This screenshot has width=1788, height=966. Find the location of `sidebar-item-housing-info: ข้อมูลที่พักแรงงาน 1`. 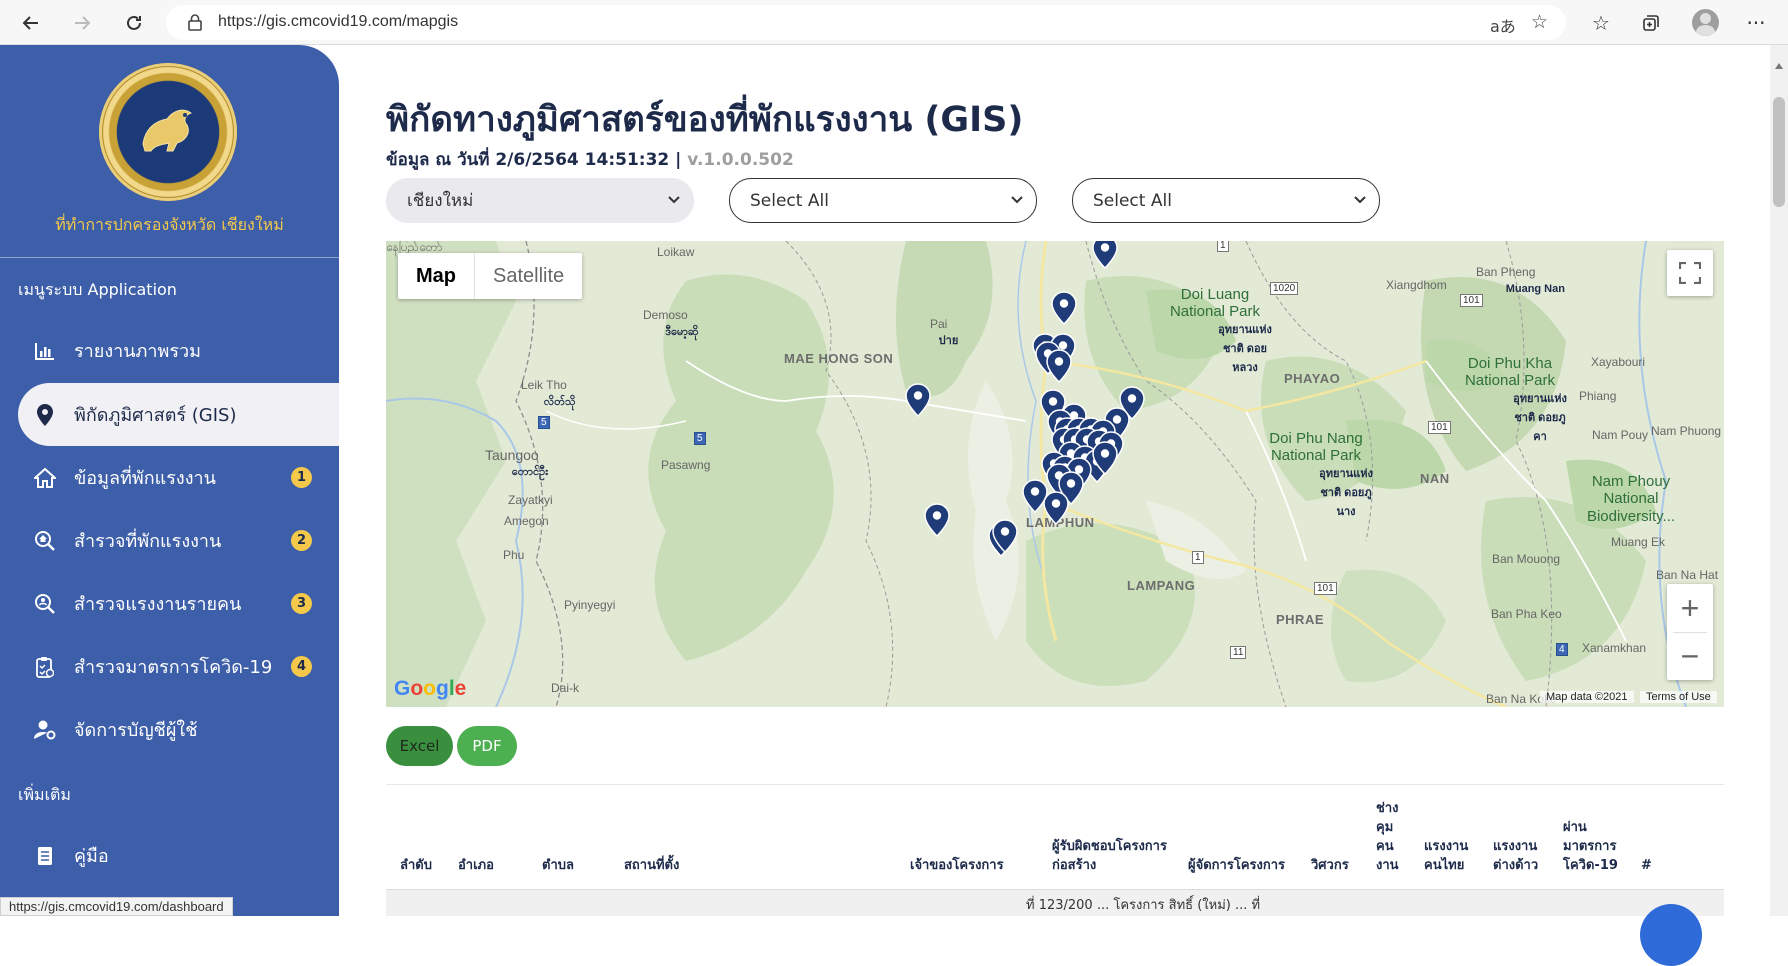

sidebar-item-housing-info: ข้อมูลที่พักแรงงาน 1 is located at coordinates (178, 477).